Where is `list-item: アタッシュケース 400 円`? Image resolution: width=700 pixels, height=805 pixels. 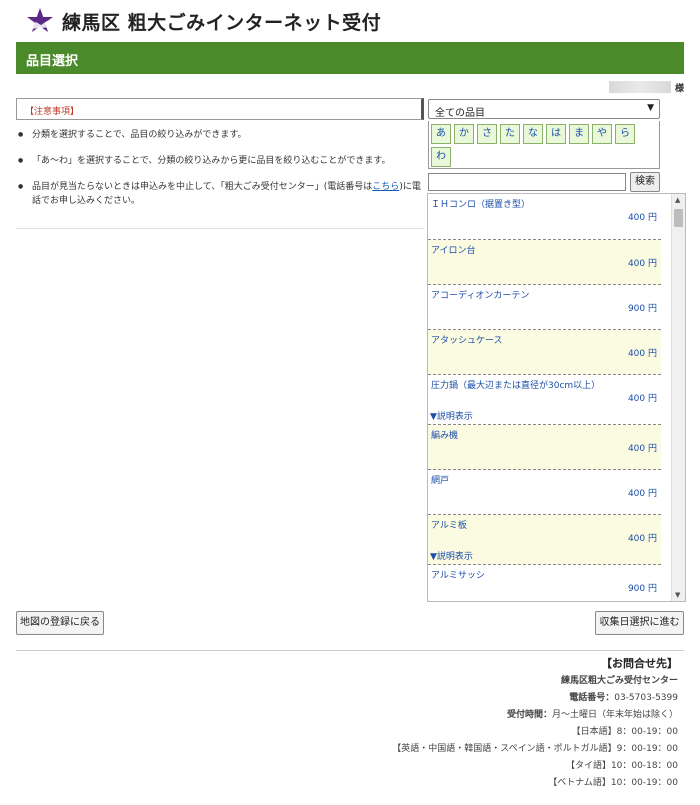 list-item: アタッシュケース 400 円 is located at coordinates (544, 352).